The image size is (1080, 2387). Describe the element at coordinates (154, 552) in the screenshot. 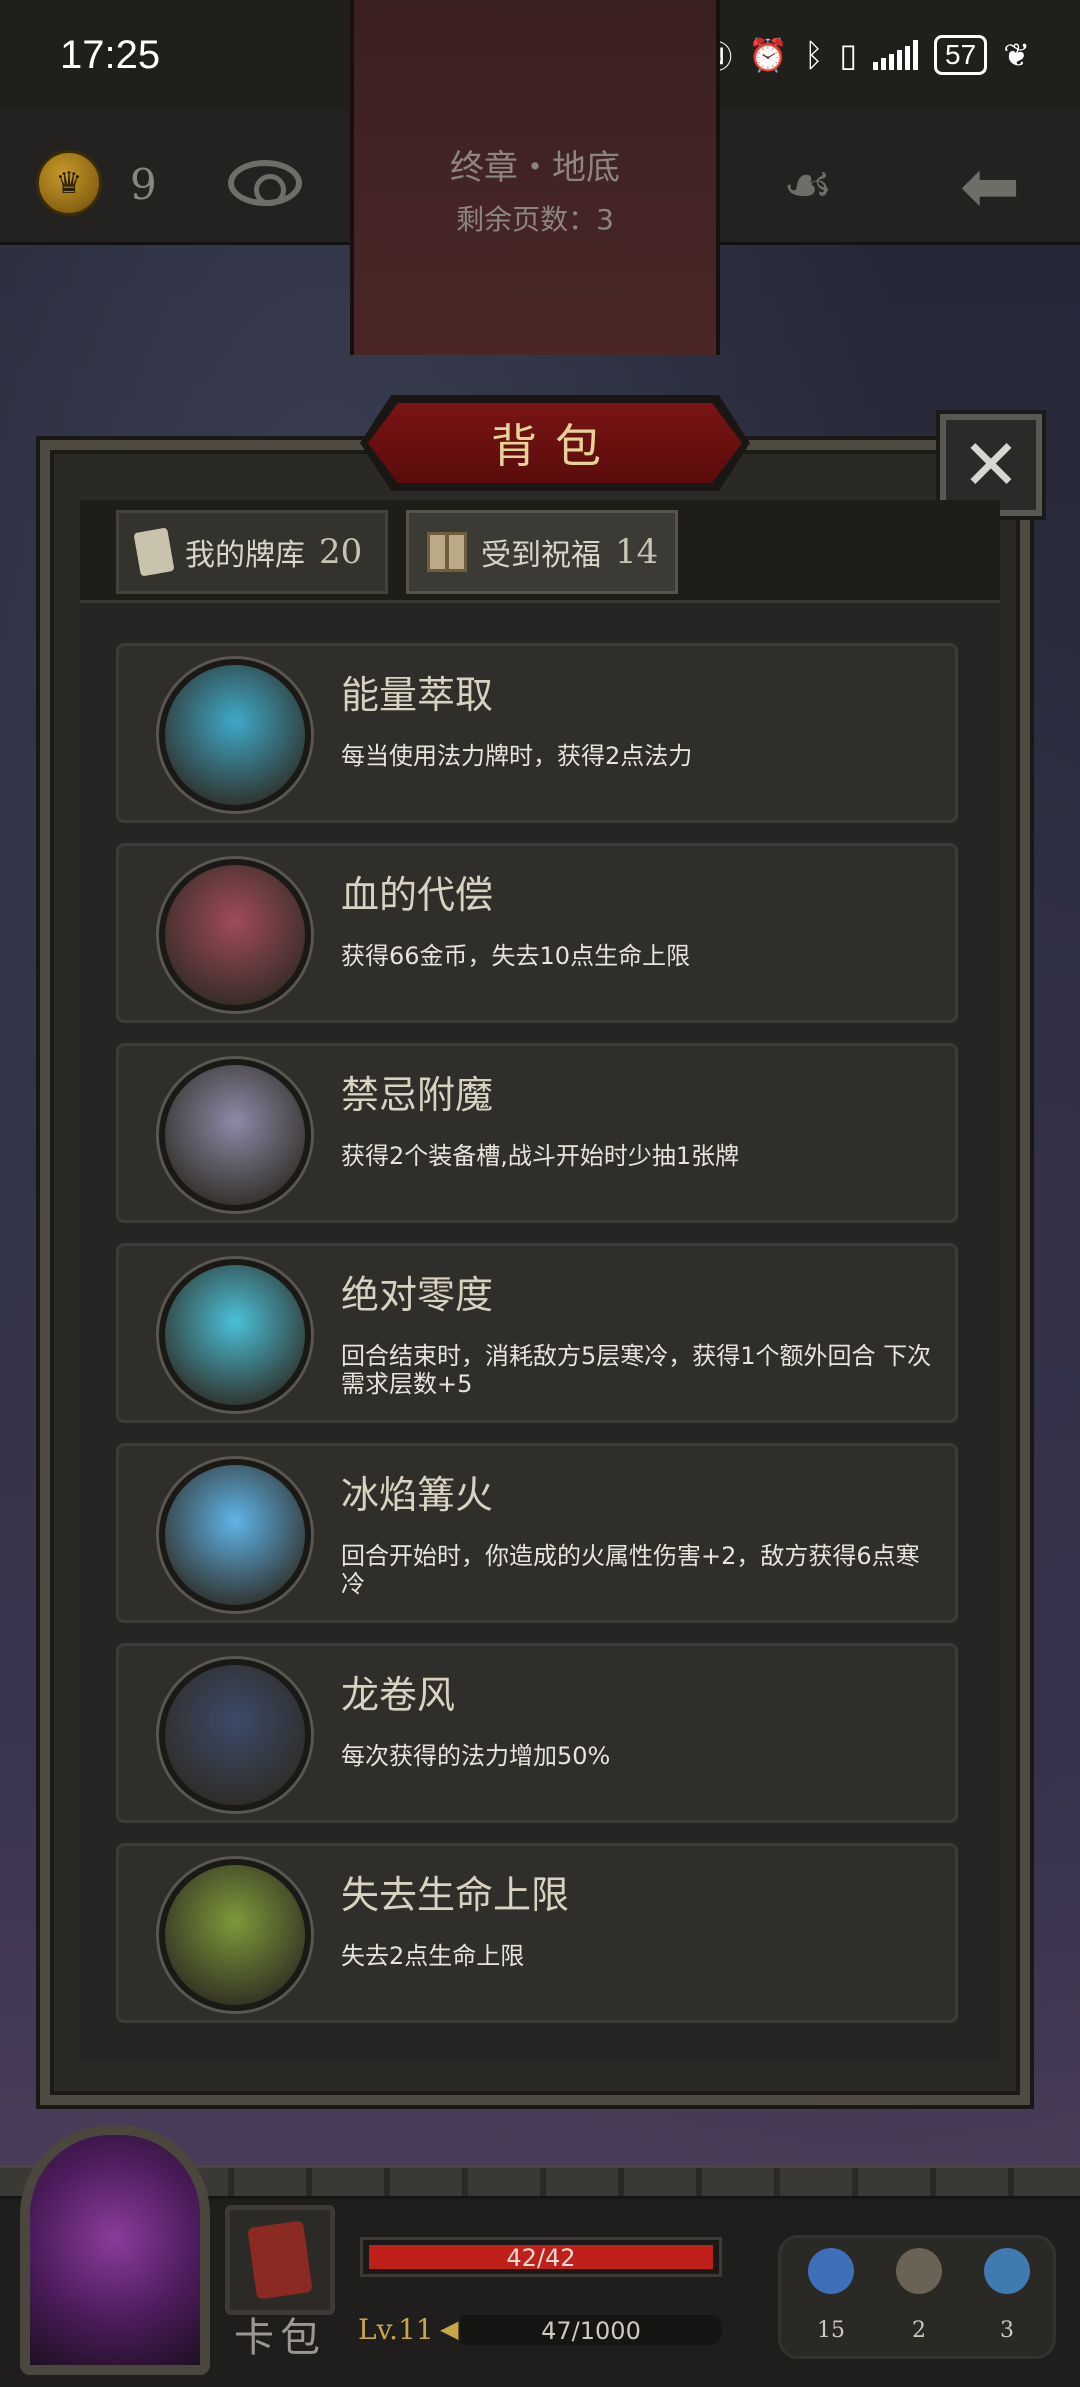

I see `card-icon` at that location.